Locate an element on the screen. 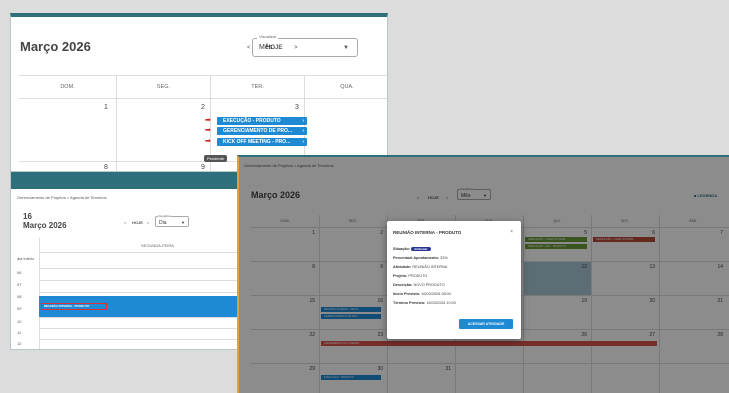  view-select: Visualizar Mês ▼ is located at coordinates (305, 45).